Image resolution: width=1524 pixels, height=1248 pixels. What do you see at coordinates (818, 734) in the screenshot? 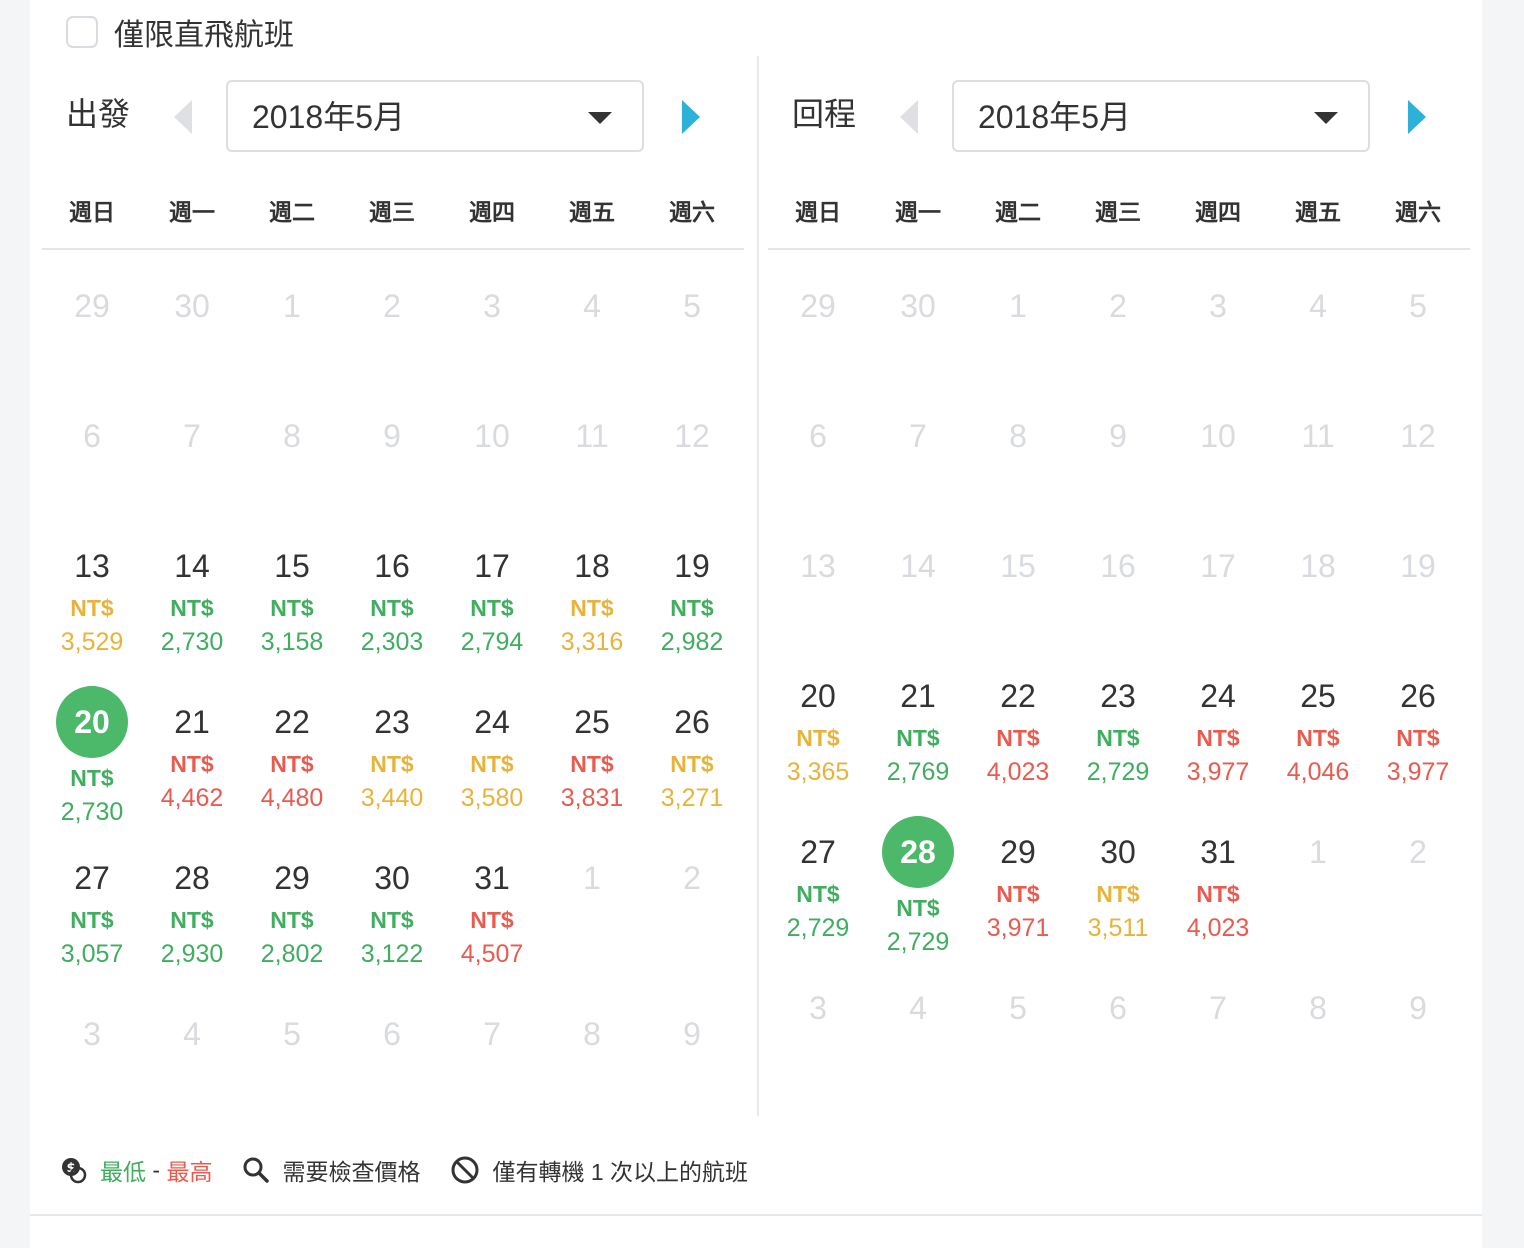
I see `day-cell: 20 NT$ 3,365` at bounding box center [818, 734].